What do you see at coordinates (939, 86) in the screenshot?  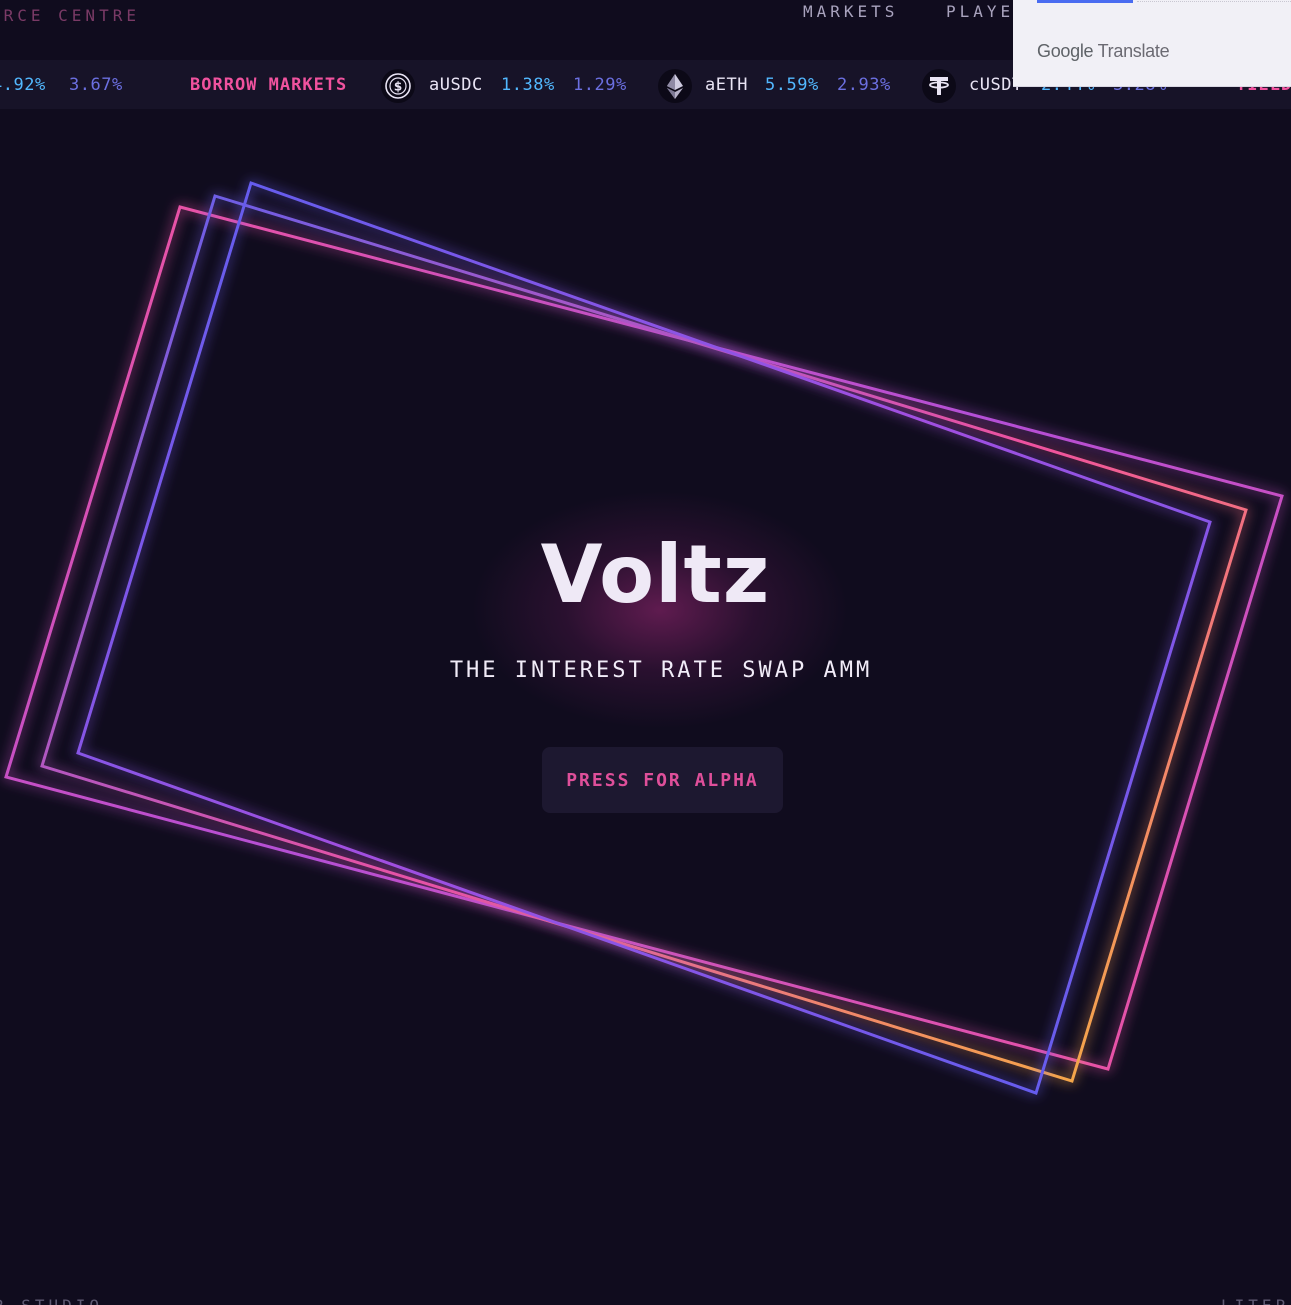 I see `tether-icon` at bounding box center [939, 86].